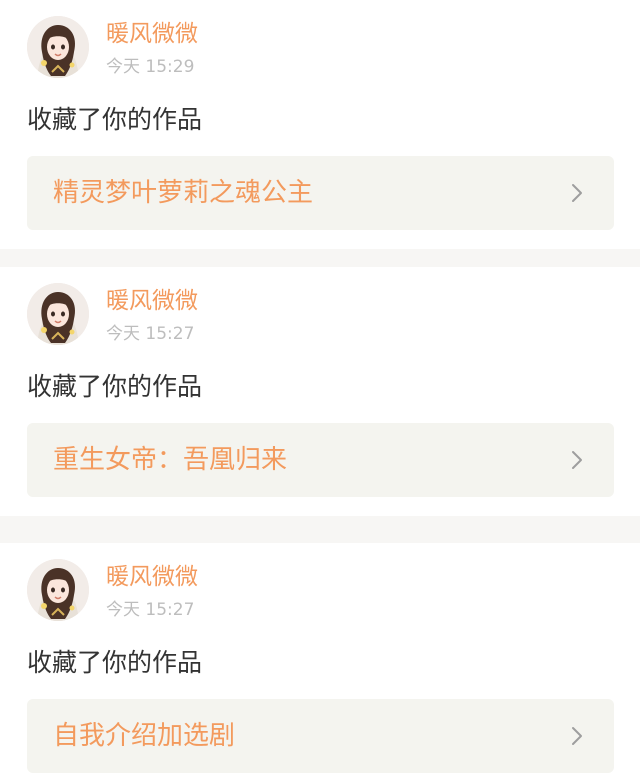 Image resolution: width=640 pixels, height=773 pixels. I want to click on work-link: 精灵梦叶萝莉之魂公主, so click(320, 193).